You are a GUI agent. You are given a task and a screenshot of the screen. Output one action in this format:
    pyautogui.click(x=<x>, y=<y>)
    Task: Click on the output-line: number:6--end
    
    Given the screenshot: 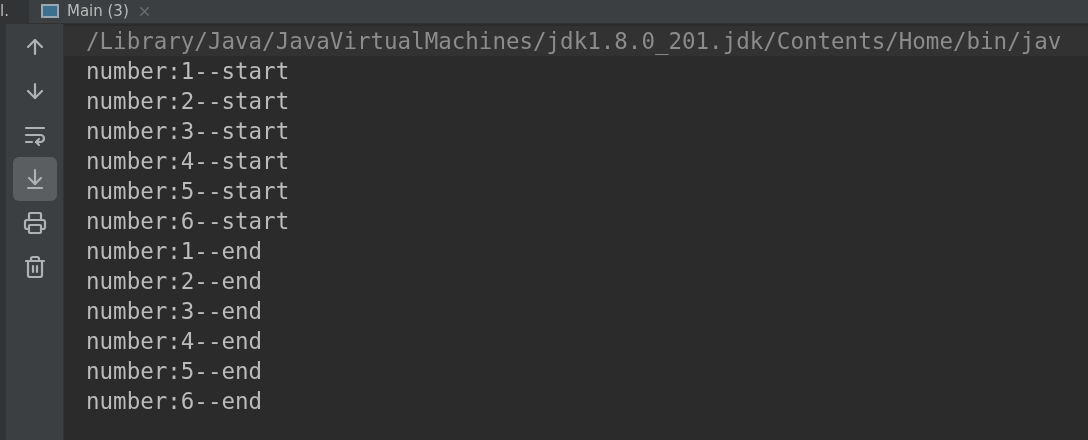 What is the action you would take?
    pyautogui.click(x=174, y=401)
    